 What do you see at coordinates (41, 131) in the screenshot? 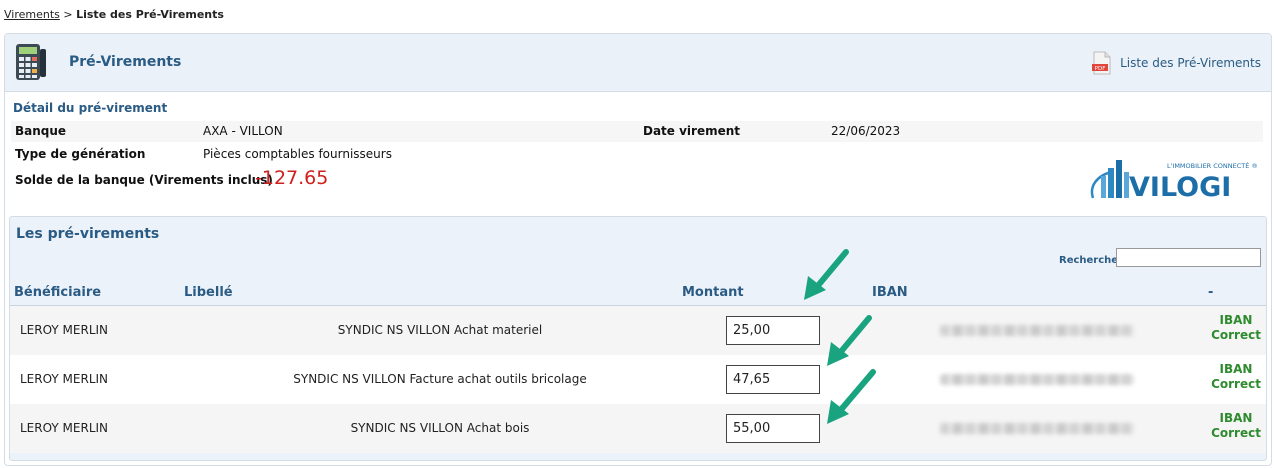
I see `banque-label: Banque` at bounding box center [41, 131].